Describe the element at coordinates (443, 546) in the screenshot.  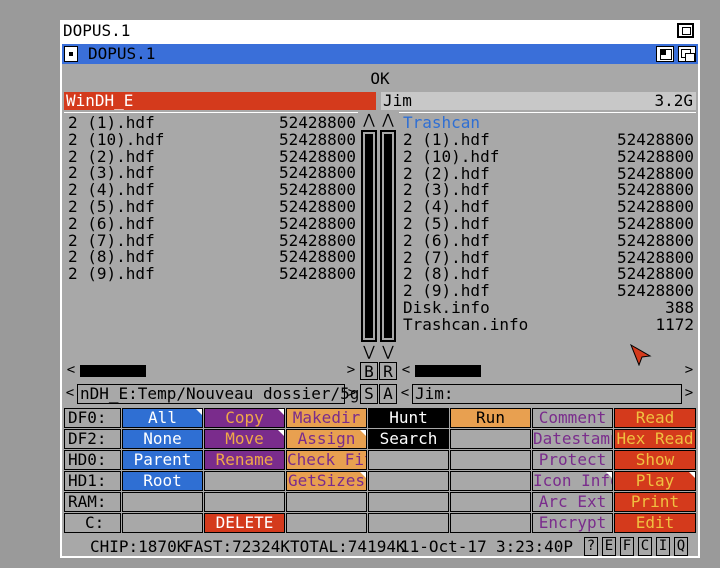
I see `date-display: 11-Oct-17` at that location.